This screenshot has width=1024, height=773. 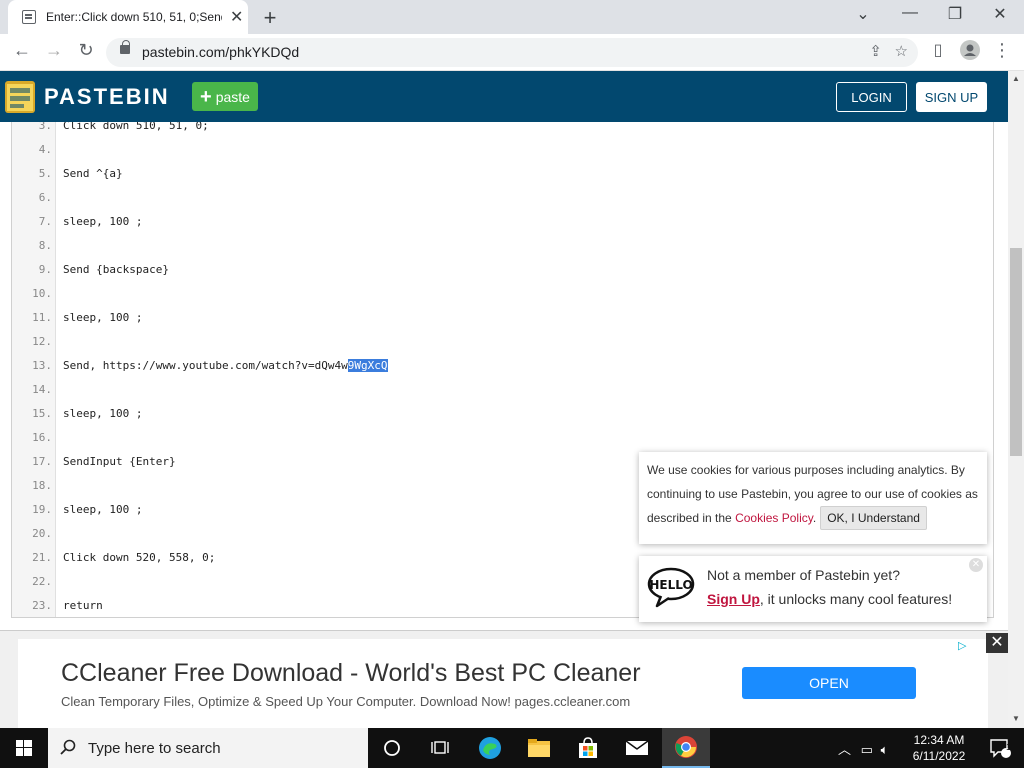 What do you see at coordinates (154, 748) in the screenshot?
I see `search-placeholder: Type here to search` at bounding box center [154, 748].